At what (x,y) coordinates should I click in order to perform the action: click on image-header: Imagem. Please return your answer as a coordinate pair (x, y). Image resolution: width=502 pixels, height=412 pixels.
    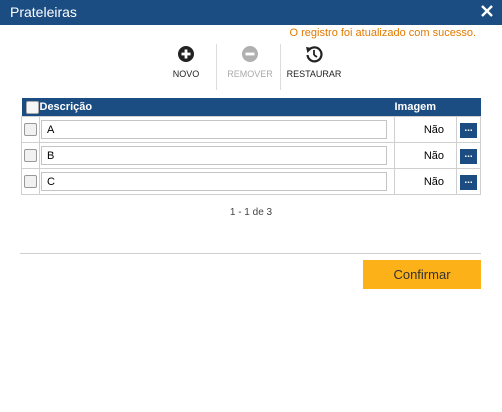
    Looking at the image, I should click on (425, 107).